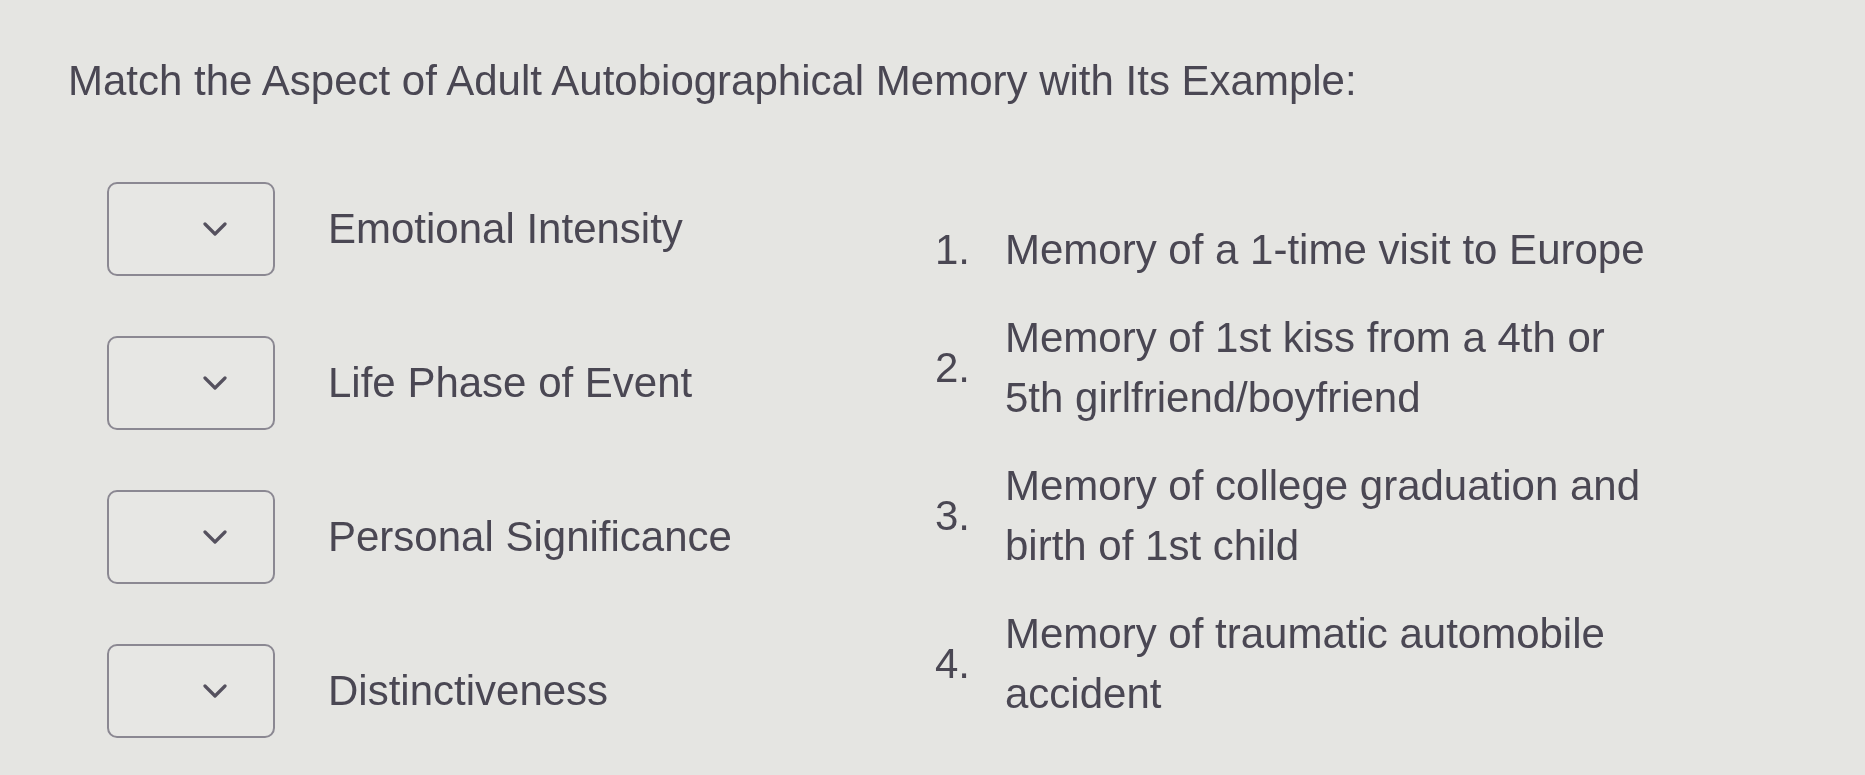  What do you see at coordinates (510, 383) in the screenshot?
I see `aspect-label: Life Phase of Event` at bounding box center [510, 383].